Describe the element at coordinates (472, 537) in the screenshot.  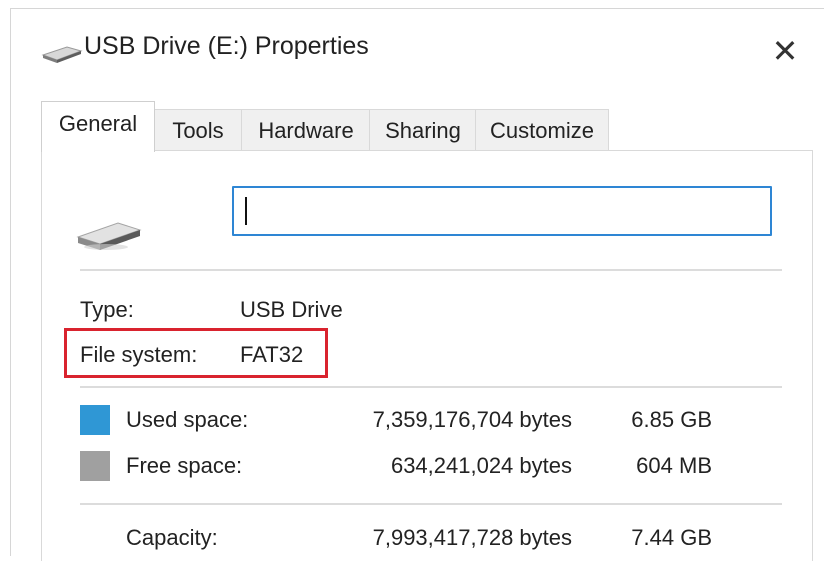
I see `capacity-bytes: 7,993,417,728 bytes` at that location.